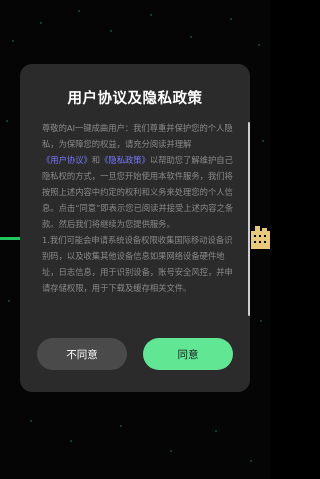 Image resolution: width=320 pixels, height=479 pixels. What do you see at coordinates (82, 354) in the screenshot?
I see `disagree-button: 不同意` at bounding box center [82, 354].